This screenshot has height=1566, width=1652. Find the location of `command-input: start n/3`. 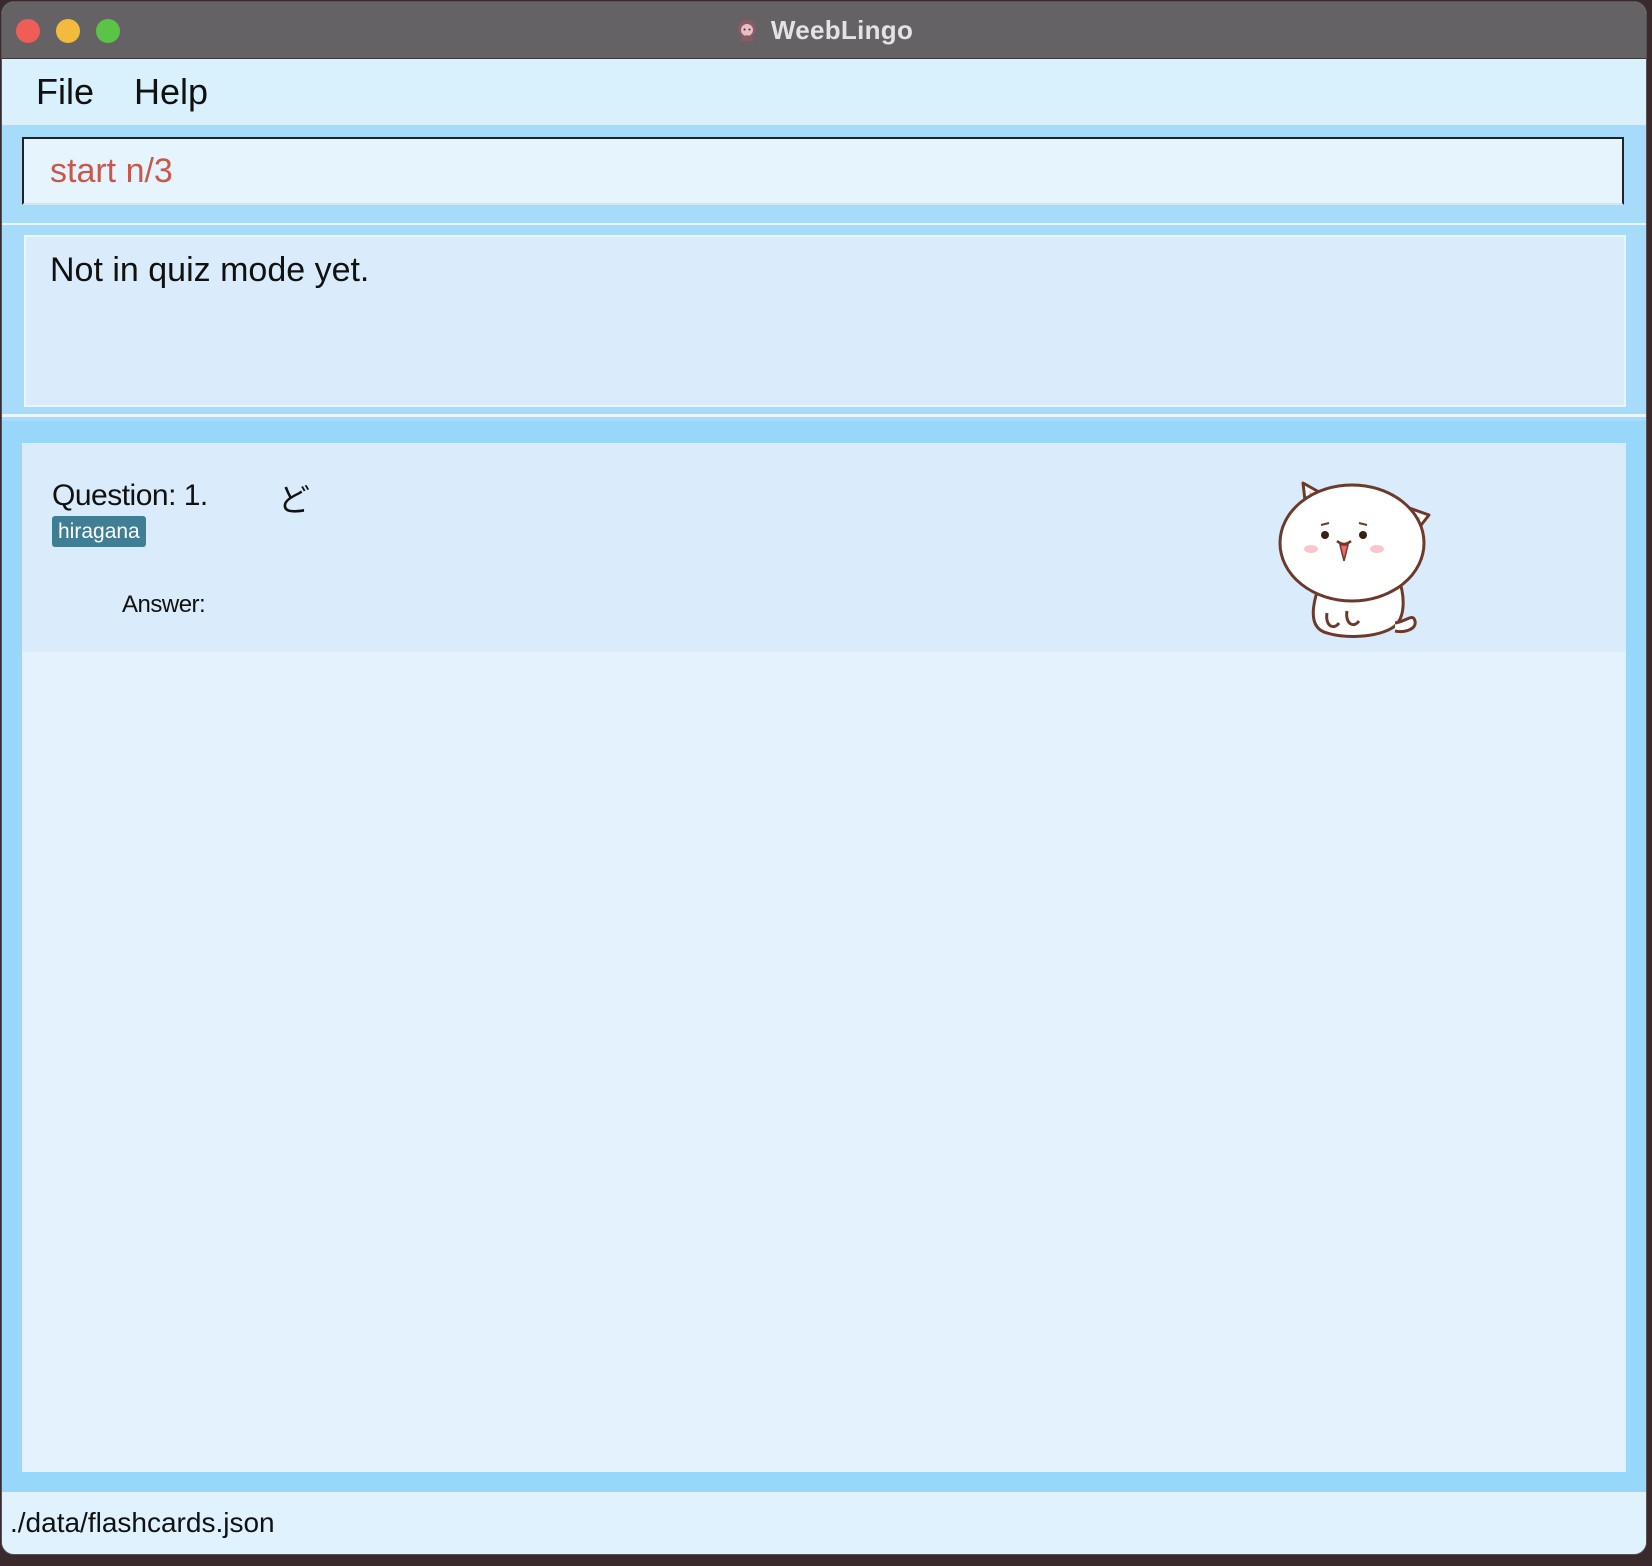

command-input: start n/3 is located at coordinates (823, 171).